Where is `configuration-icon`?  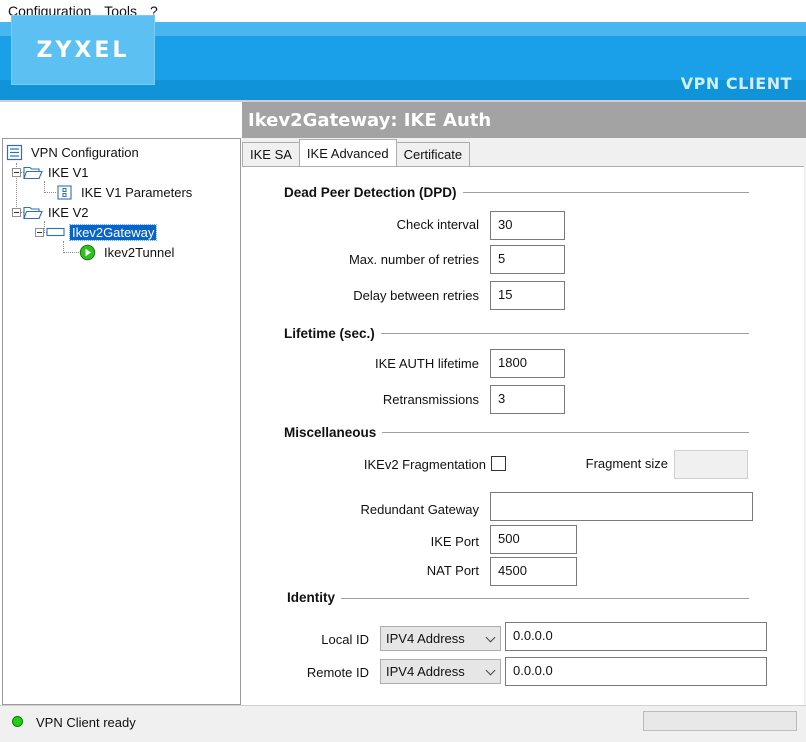
configuration-icon is located at coordinates (14, 152).